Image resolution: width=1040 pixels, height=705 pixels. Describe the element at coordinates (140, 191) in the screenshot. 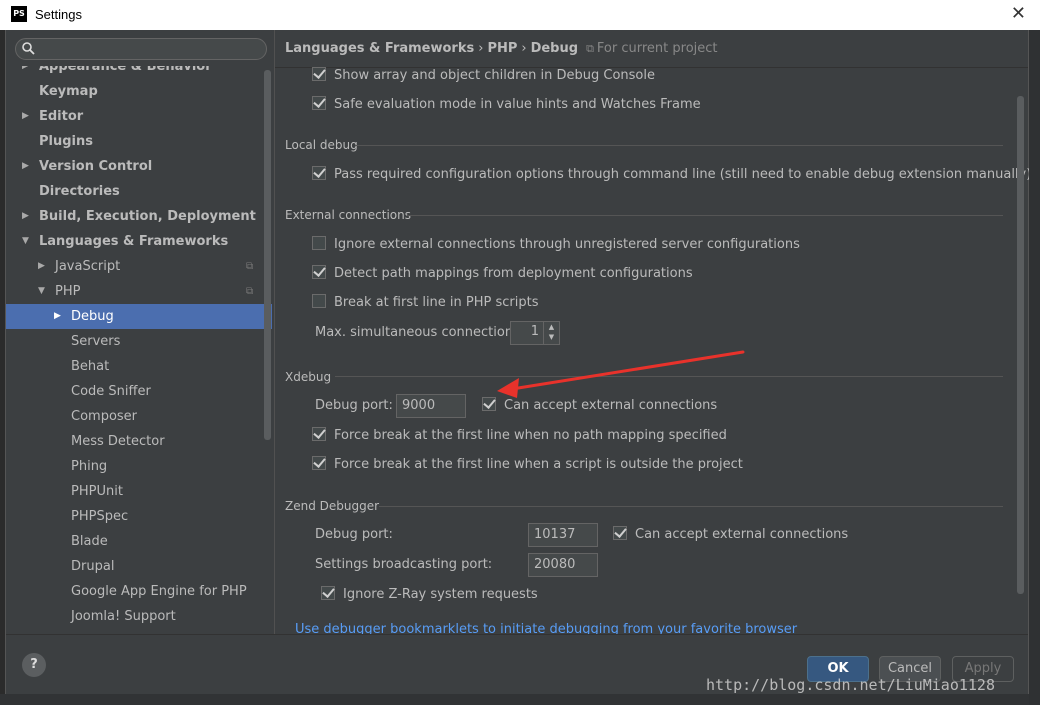

I see `sidebar-item: Directories` at that location.